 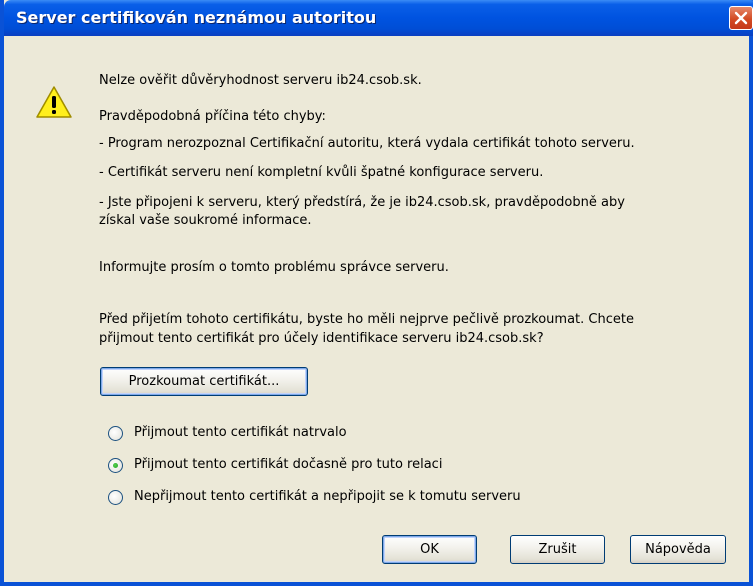 What do you see at coordinates (557, 549) in the screenshot?
I see `cancel-button: Zrušit` at bounding box center [557, 549].